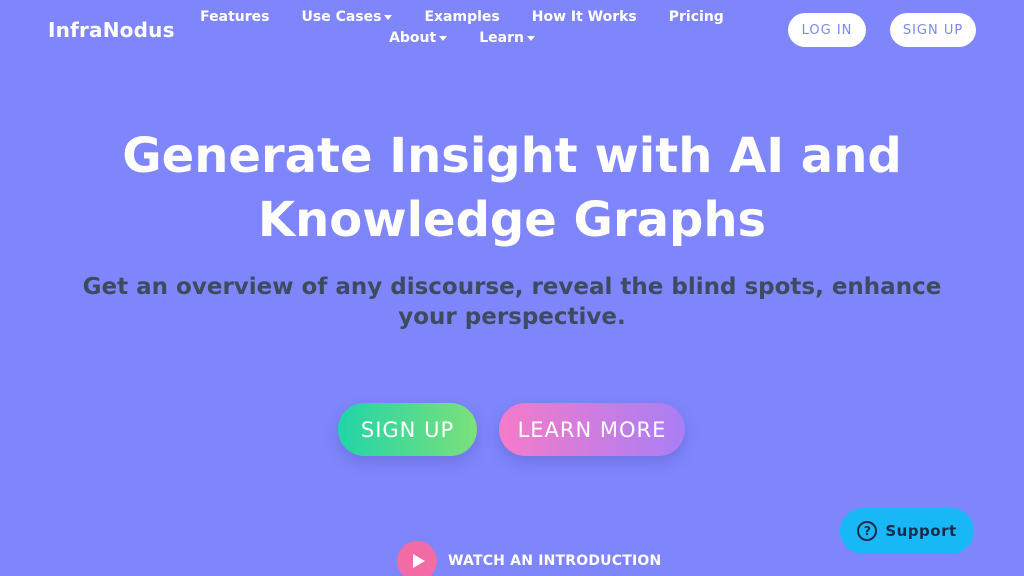  I want to click on nav-item-features: Features, so click(234, 17).